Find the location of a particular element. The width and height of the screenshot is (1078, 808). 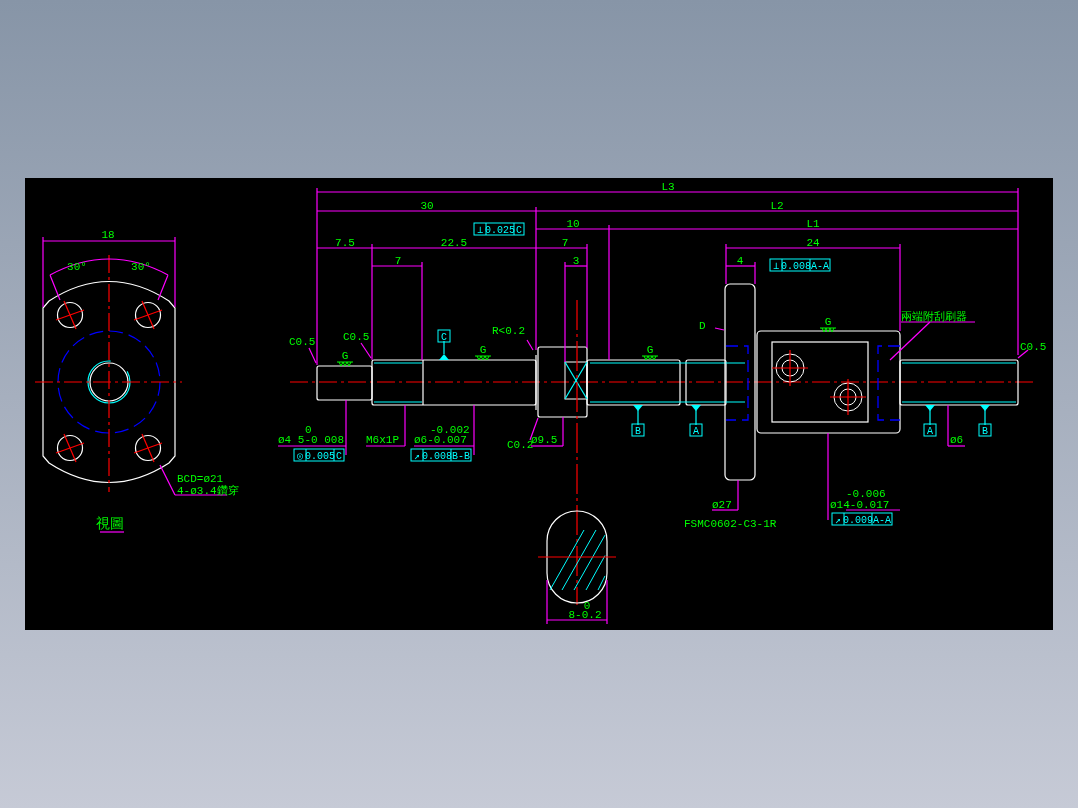

dimension-label: 3 is located at coordinates (576, 261).